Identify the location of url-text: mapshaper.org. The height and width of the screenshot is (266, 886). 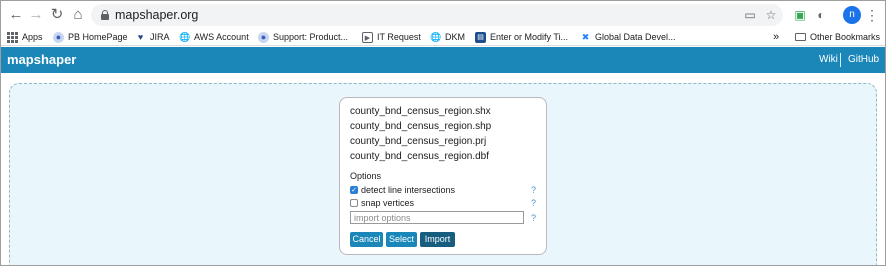
(156, 15).